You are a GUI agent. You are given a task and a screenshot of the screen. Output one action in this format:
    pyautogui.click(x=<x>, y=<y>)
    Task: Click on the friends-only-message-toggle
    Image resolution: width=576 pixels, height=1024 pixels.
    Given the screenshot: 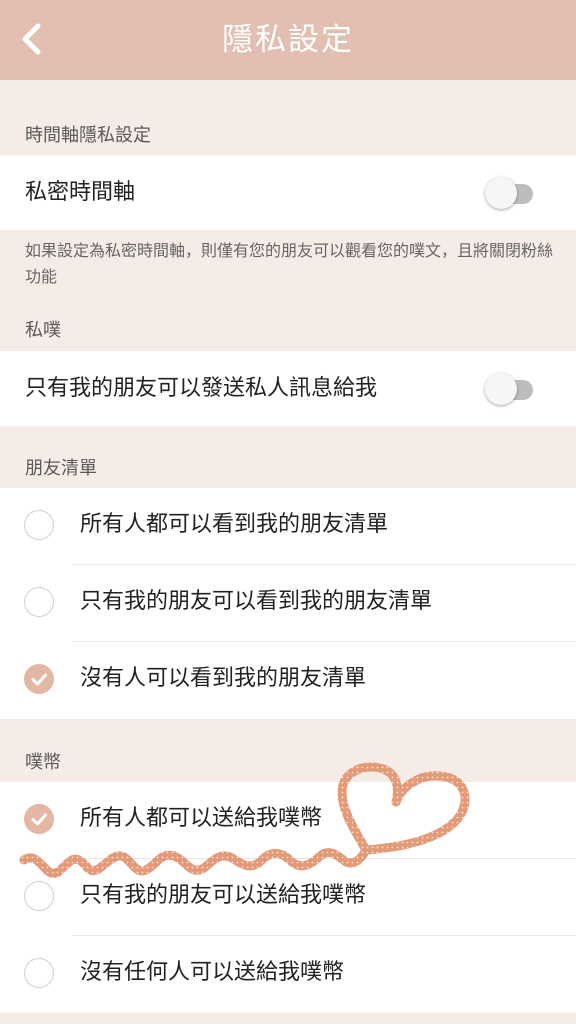 What is the action you would take?
    pyautogui.click(x=510, y=389)
    